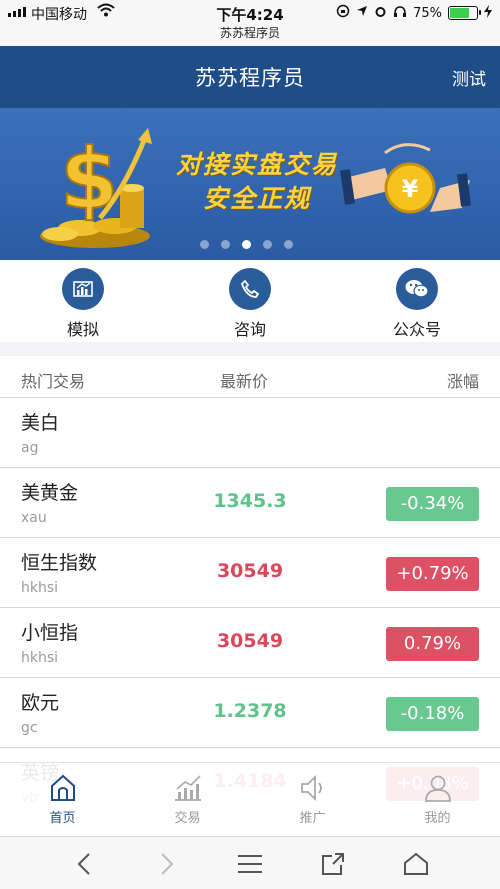 This screenshot has height=889, width=500. What do you see at coordinates (312, 818) in the screenshot?
I see `tab-label: 推广` at bounding box center [312, 818].